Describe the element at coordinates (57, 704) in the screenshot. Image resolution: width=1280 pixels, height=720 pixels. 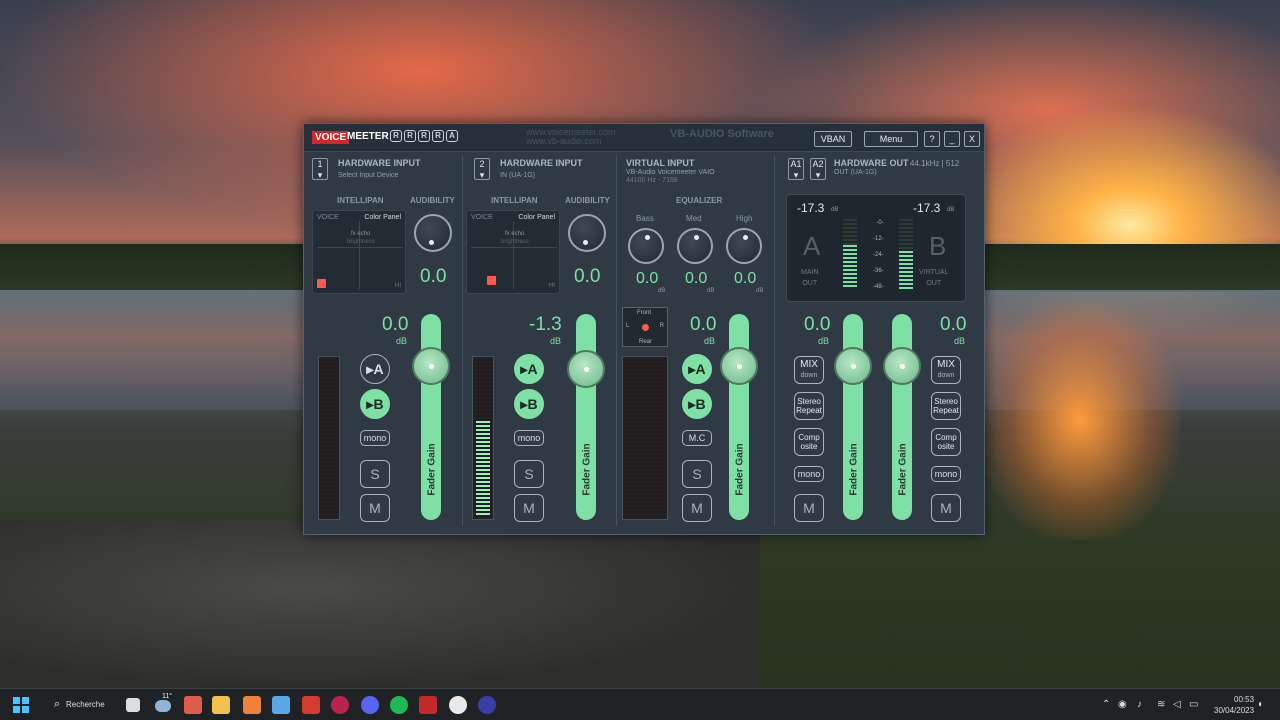
I see `search-icon: ⌕` at that location.